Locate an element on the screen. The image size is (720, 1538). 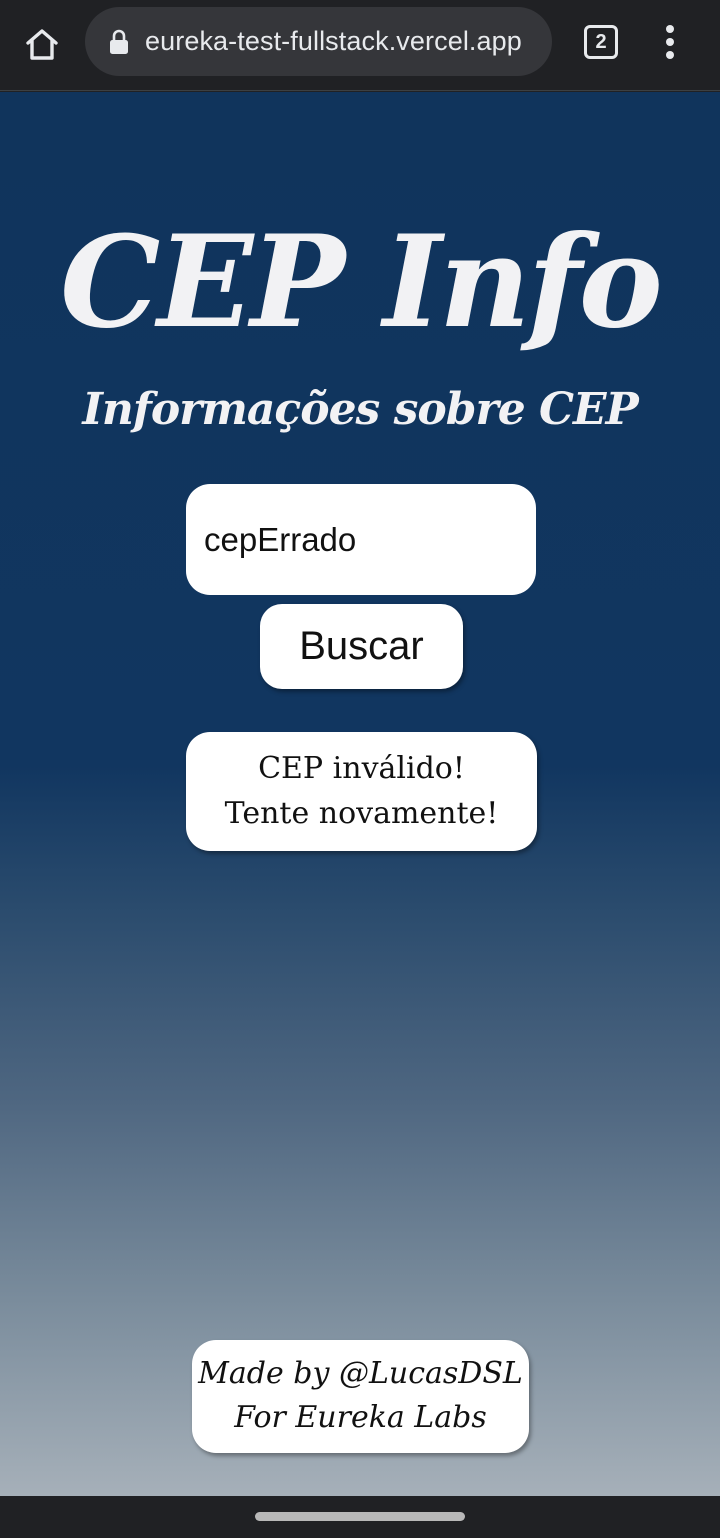
system-navigation-bar is located at coordinates (360, 1517).